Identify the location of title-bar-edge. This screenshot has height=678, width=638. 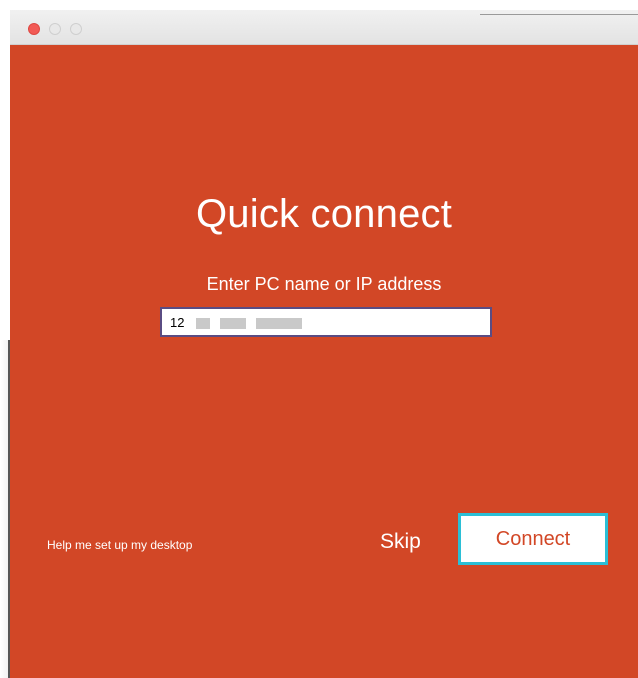
(559, 14).